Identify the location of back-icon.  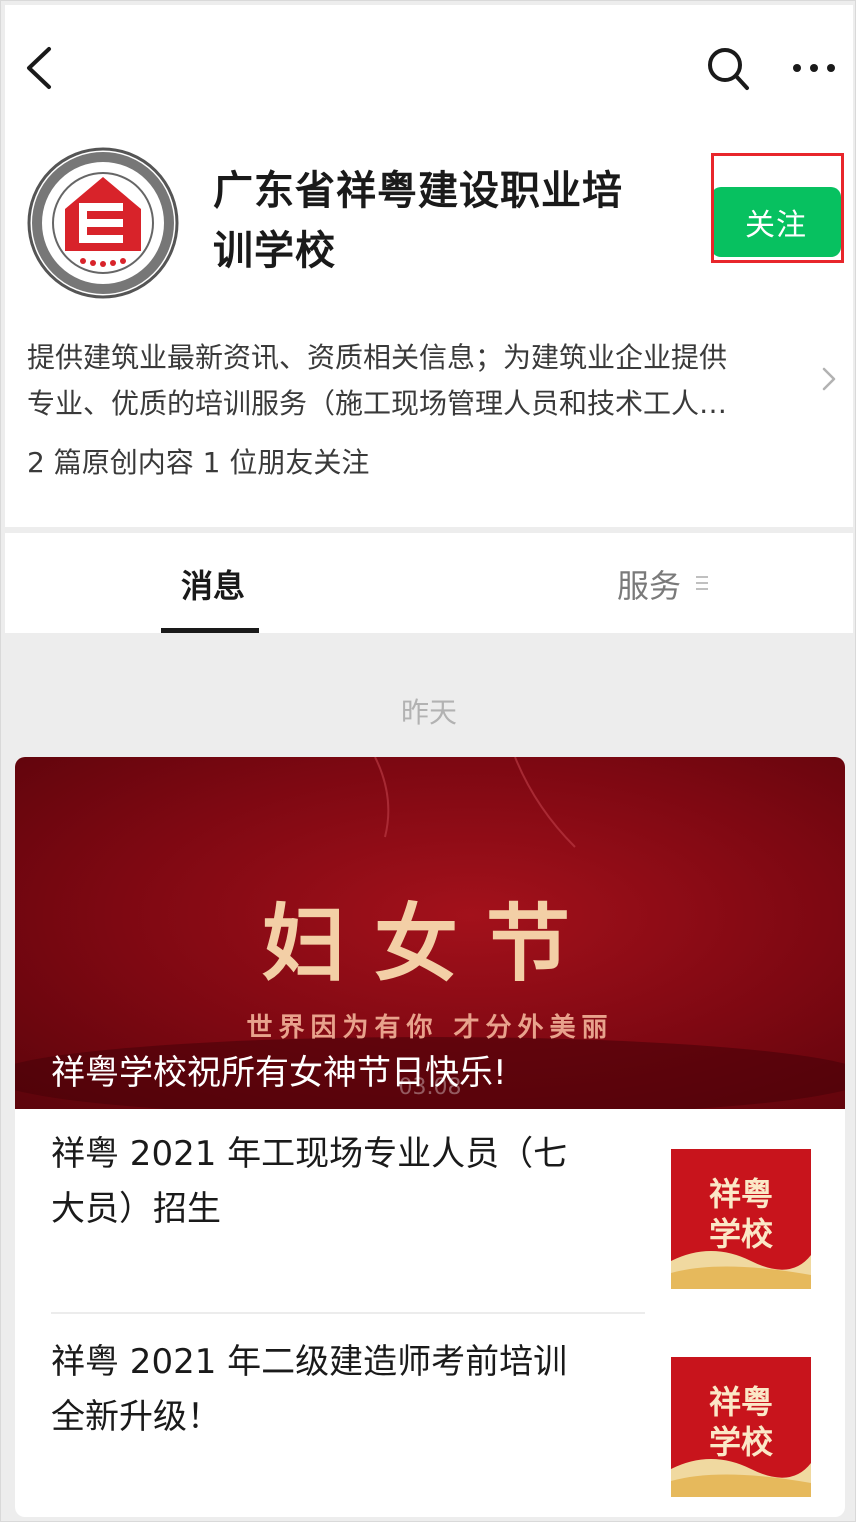
(39, 68).